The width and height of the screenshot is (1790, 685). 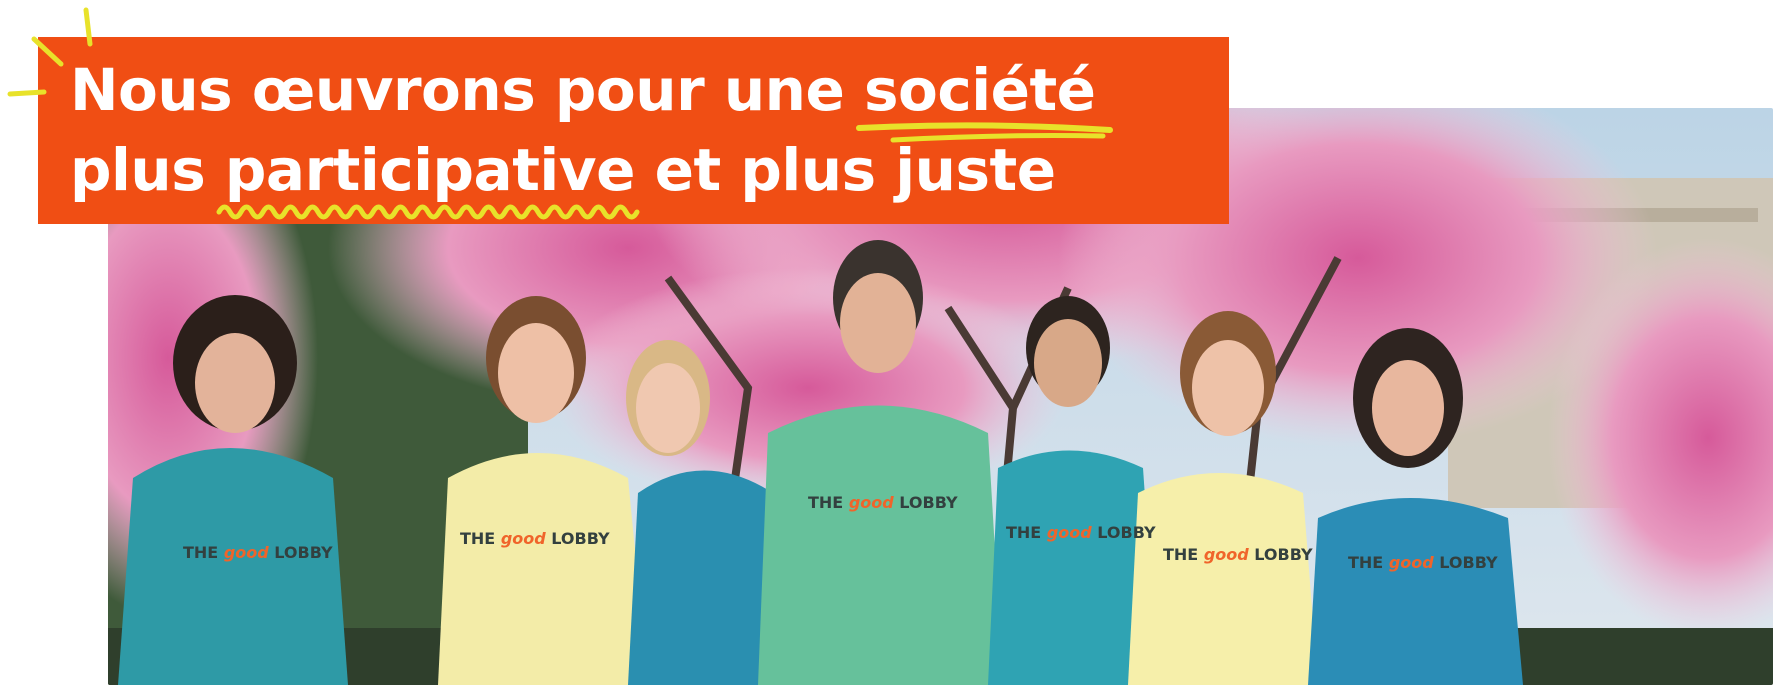 What do you see at coordinates (1423, 562) in the screenshot?
I see `hoodie-print-6: THE good LOBBY` at bounding box center [1423, 562].